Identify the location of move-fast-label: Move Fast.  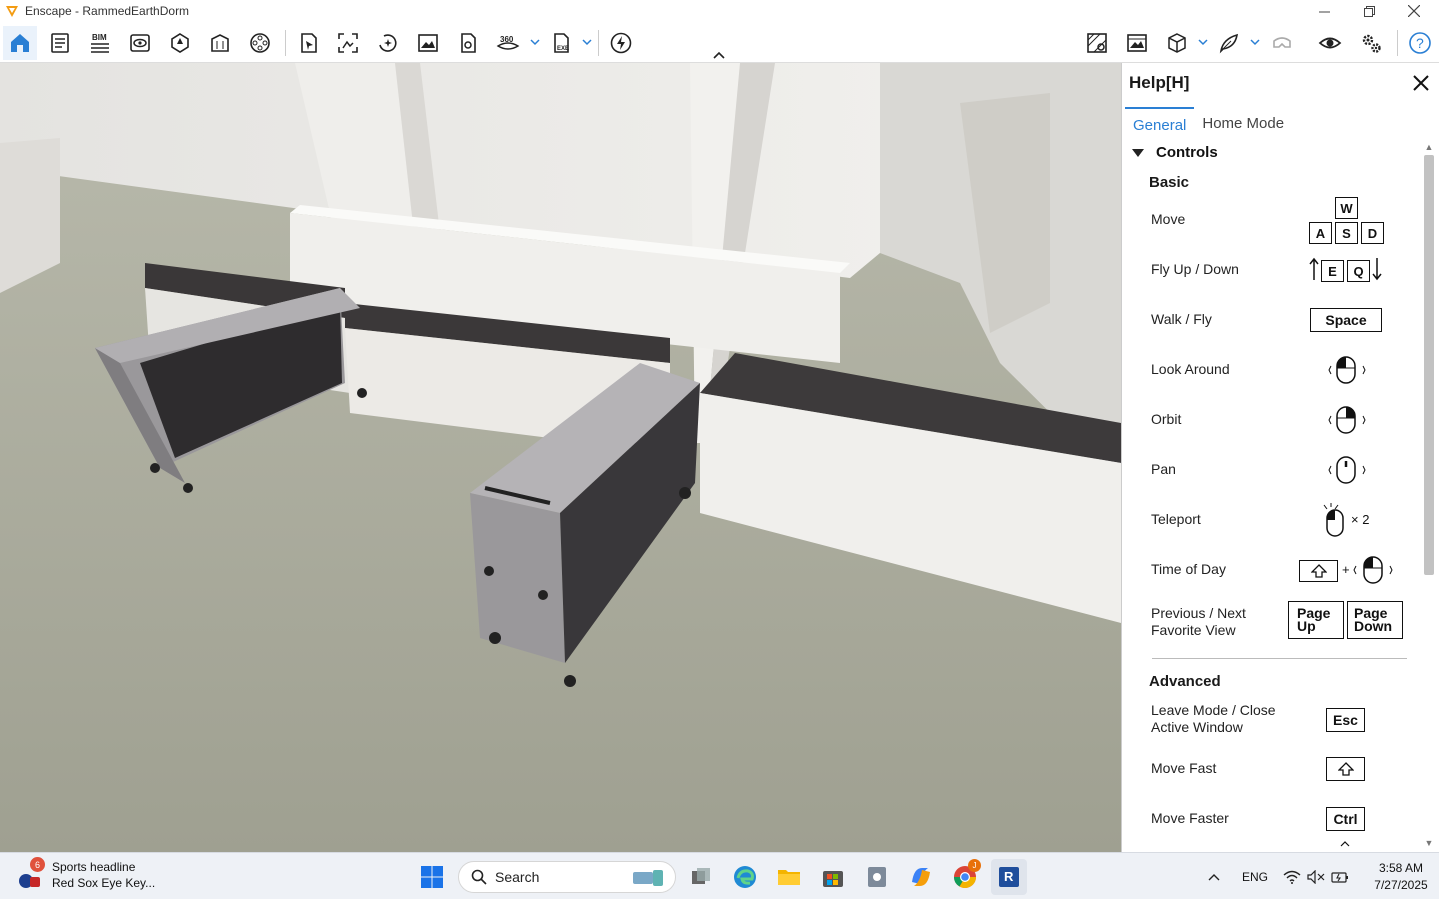
(1184, 768).